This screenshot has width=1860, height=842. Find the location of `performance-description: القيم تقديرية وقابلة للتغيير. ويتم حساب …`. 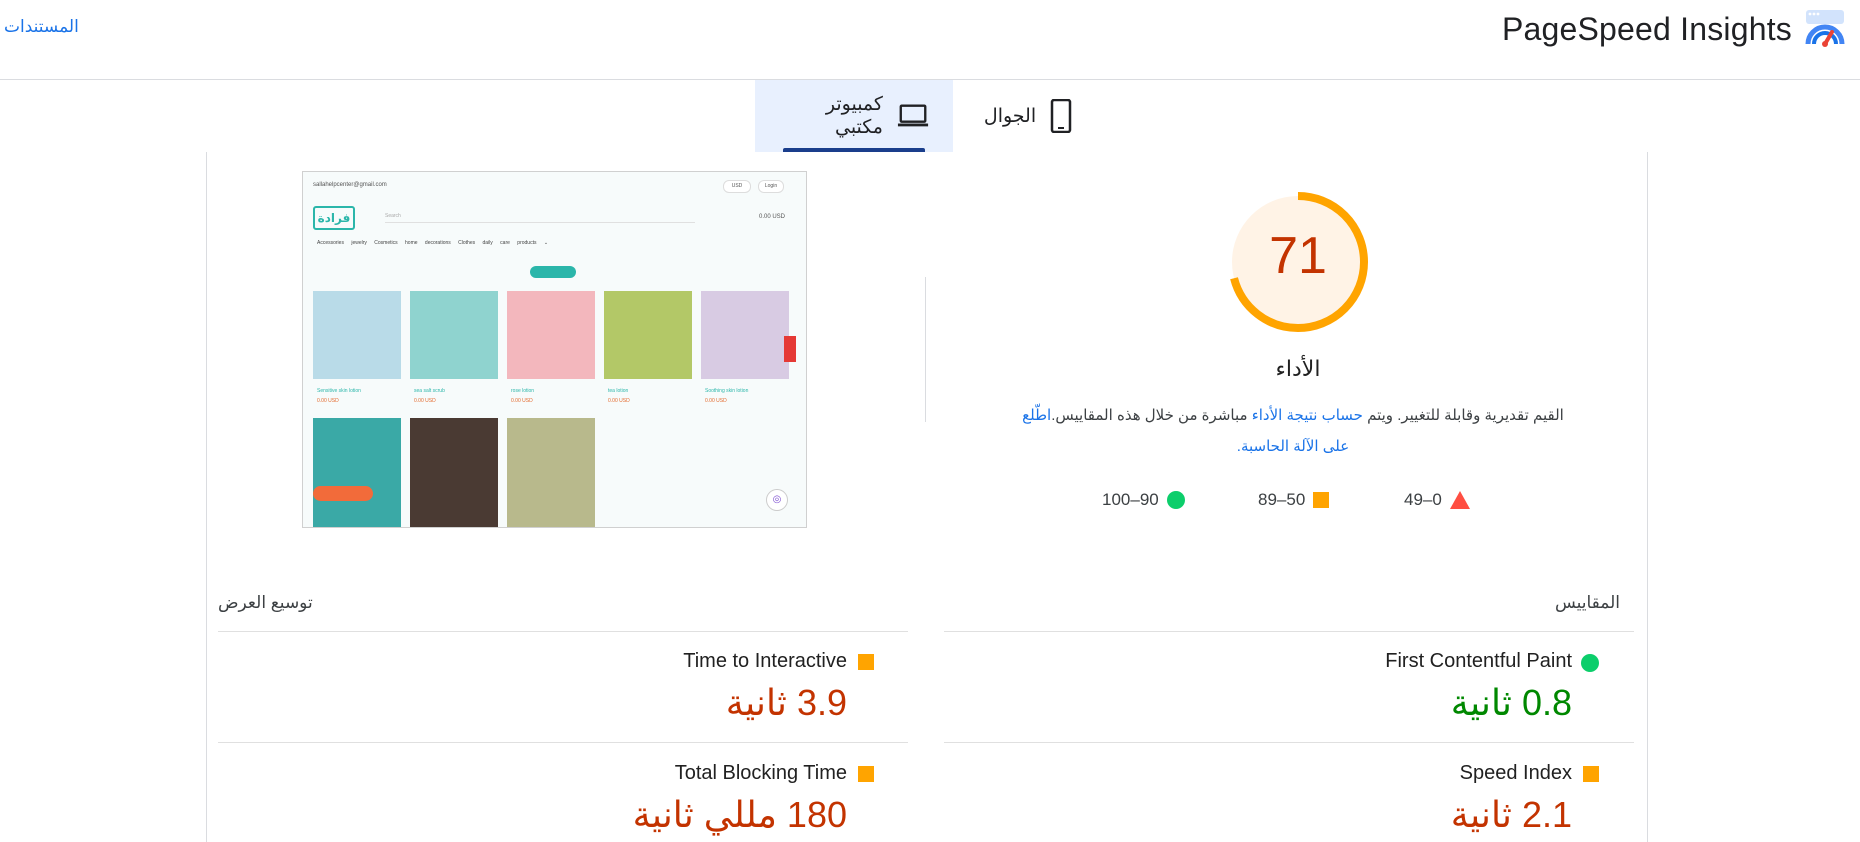

performance-description: القيم تقديرية وقابلة للتغيير. ويتم حساب … is located at coordinates (1293, 431).